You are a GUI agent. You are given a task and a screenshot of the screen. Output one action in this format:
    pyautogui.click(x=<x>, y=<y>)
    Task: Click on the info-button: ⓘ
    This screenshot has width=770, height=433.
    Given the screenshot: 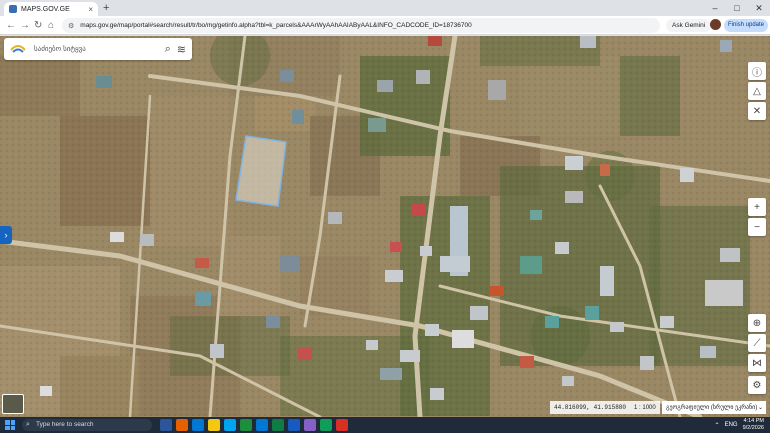 What is the action you would take?
    pyautogui.click(x=757, y=71)
    